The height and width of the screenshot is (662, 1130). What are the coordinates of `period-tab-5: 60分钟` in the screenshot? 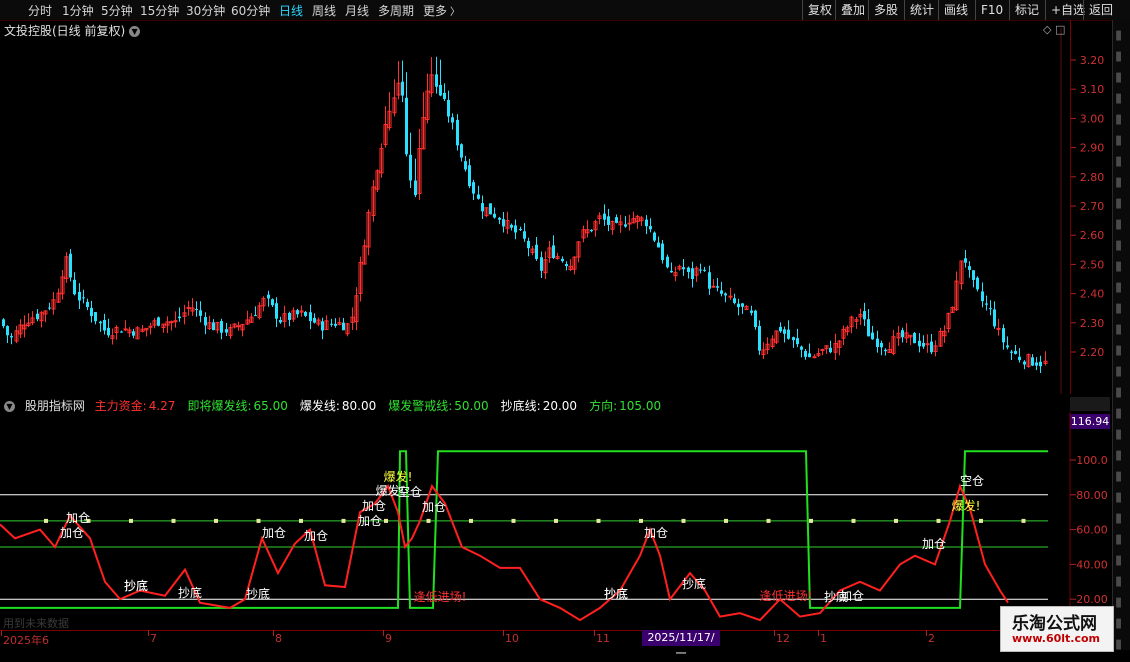 It's located at (250, 10).